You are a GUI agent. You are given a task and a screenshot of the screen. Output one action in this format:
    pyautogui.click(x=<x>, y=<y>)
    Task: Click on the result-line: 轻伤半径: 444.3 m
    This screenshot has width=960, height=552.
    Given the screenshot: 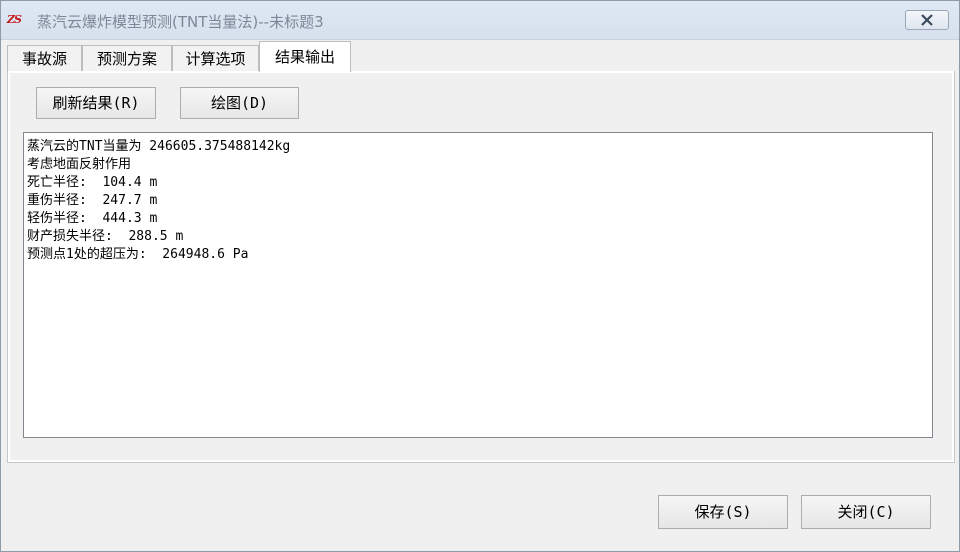 What is the action you would take?
    pyautogui.click(x=92, y=218)
    